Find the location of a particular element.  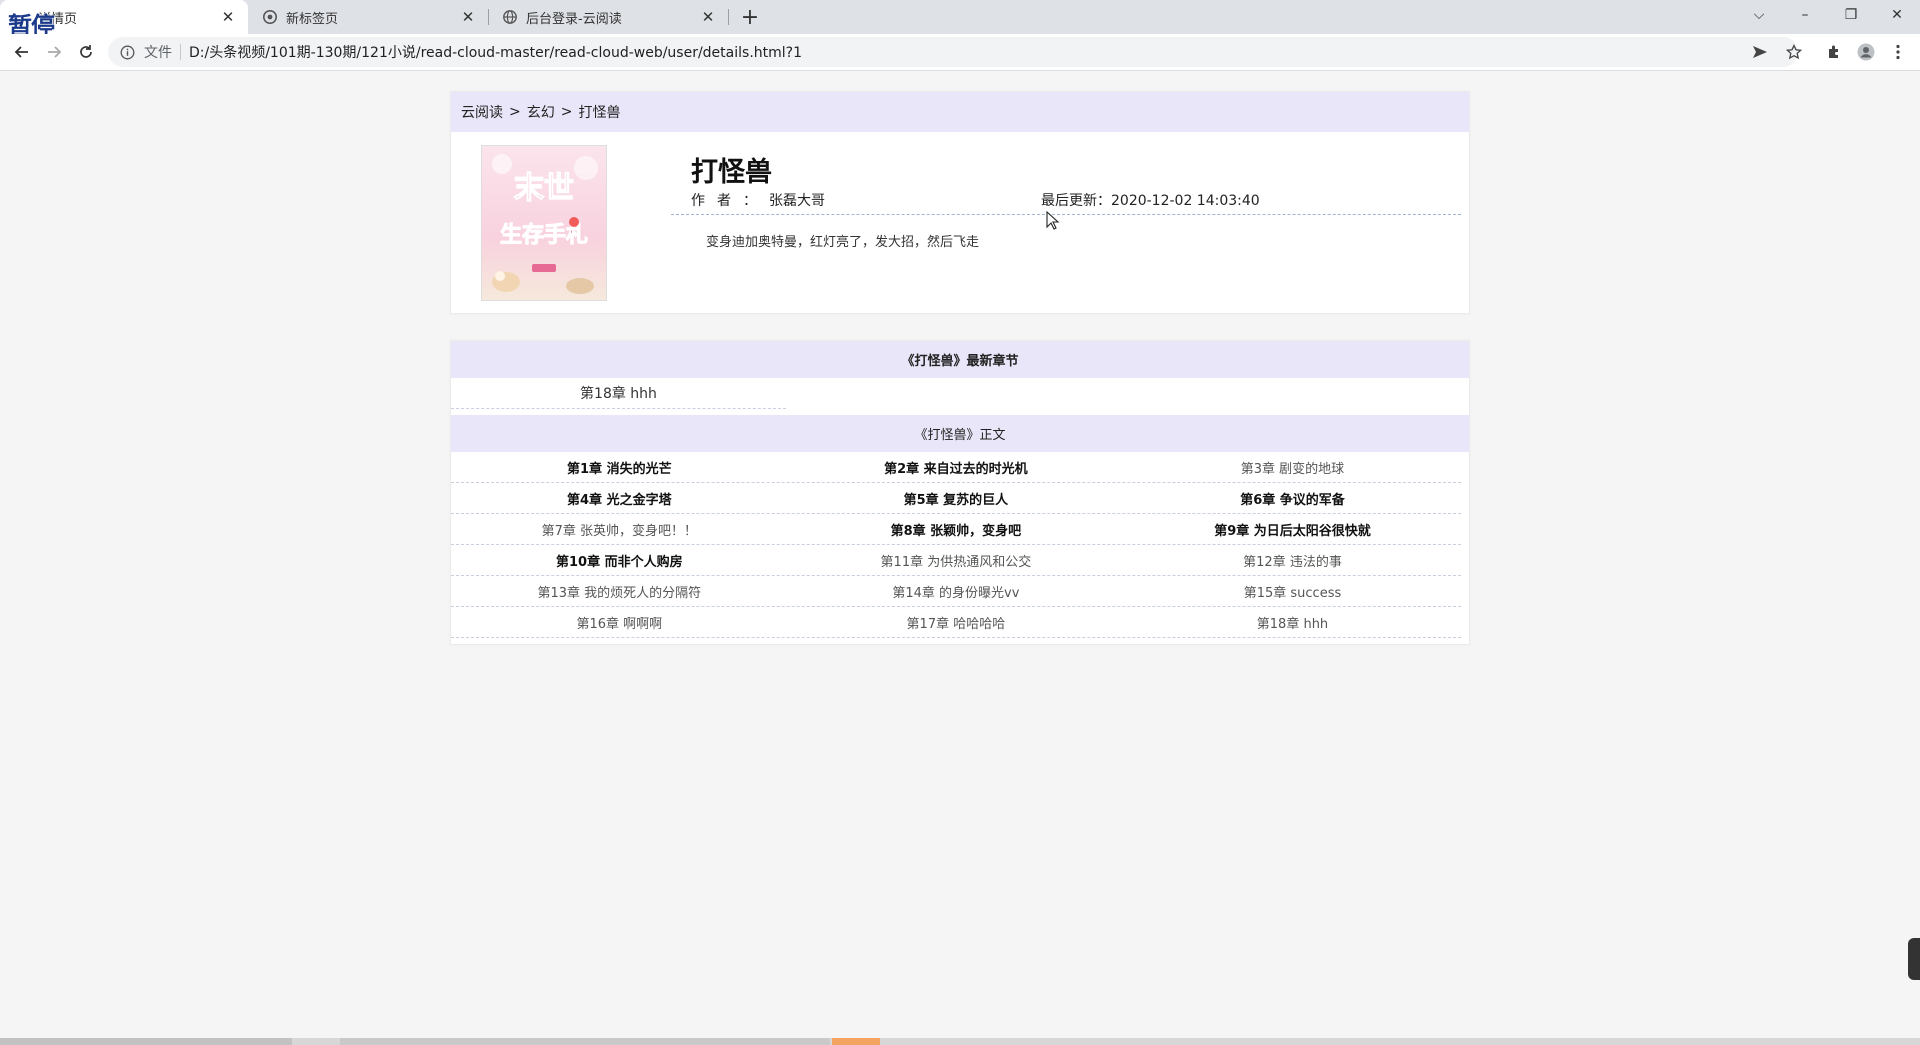

tab-title: 详情页 is located at coordinates (58, 19).